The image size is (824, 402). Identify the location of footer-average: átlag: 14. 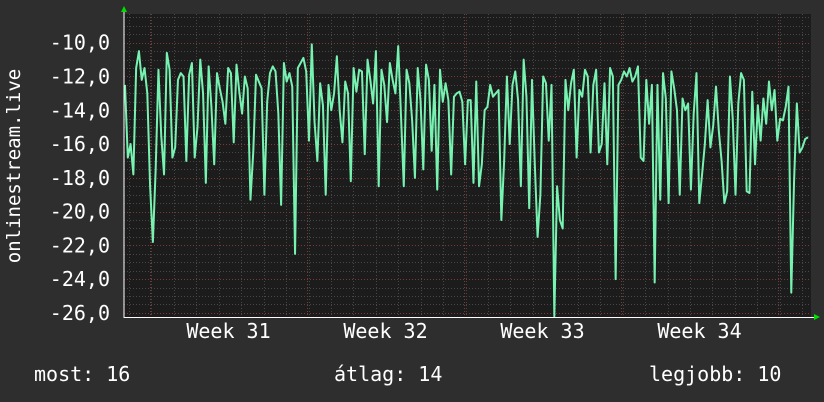
(388, 374).